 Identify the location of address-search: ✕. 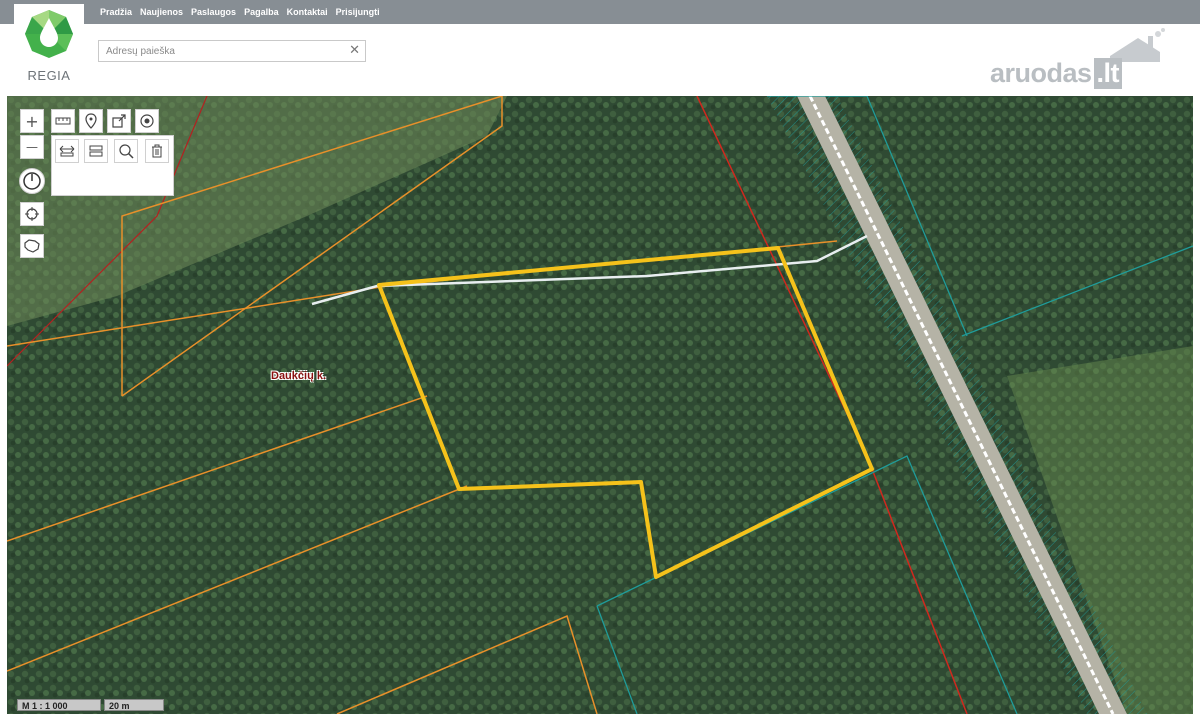
(232, 51).